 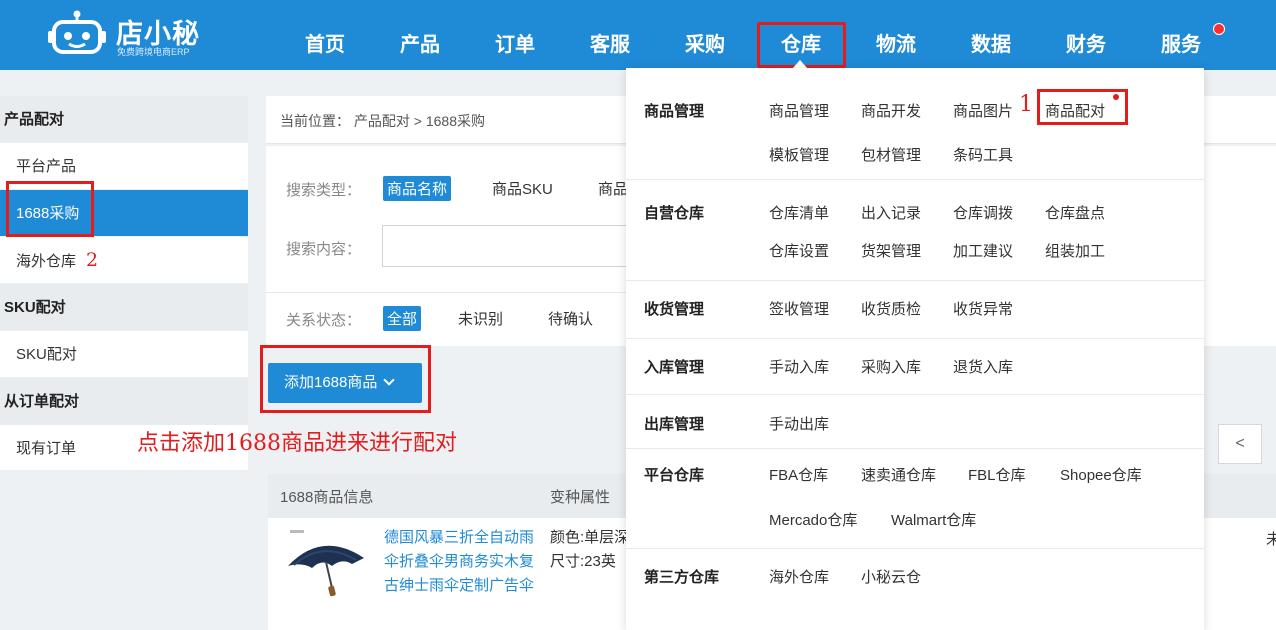 I want to click on variant-attributes: 颜色:单层深 尺寸:23英, so click(x=590, y=550).